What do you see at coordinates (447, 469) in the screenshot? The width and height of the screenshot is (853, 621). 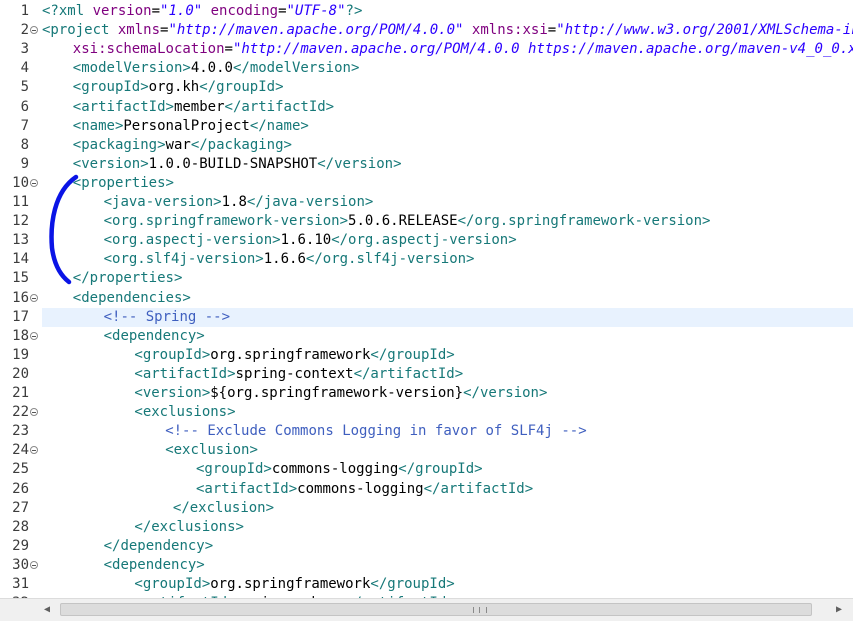 I see `code-text: <groupId>commons-logging</groupId>` at bounding box center [447, 469].